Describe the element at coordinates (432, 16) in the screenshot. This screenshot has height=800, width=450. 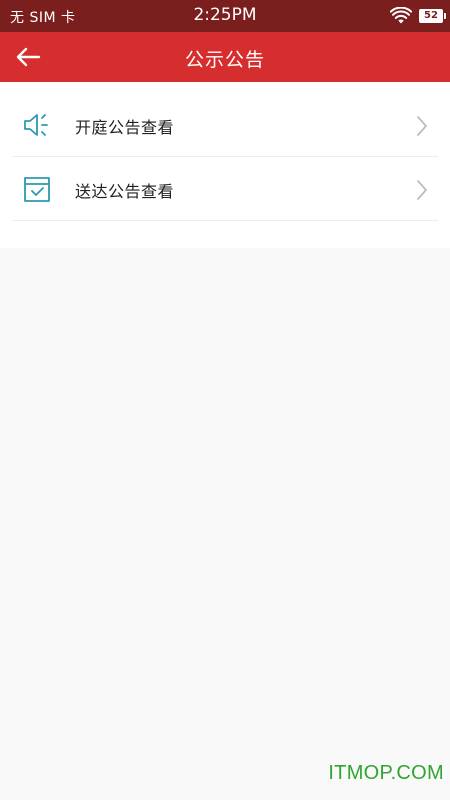
I see `battery-icon: 52` at that location.